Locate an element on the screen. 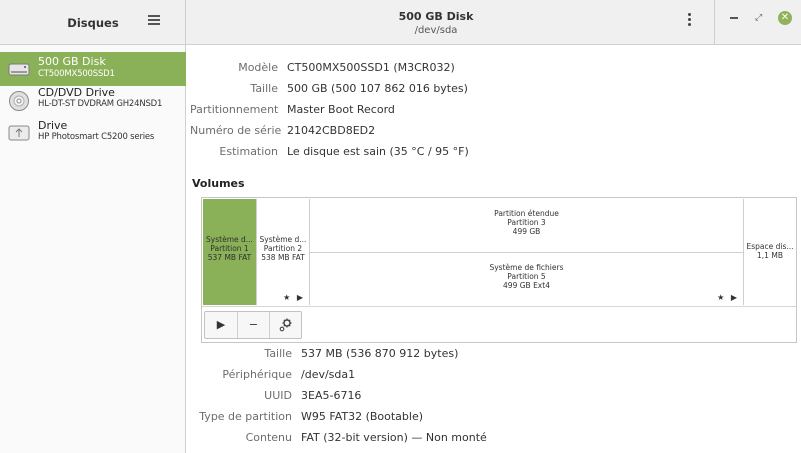 This screenshot has width=801, height=453. segment-line: 499 GB Ext4 is located at coordinates (526, 285).